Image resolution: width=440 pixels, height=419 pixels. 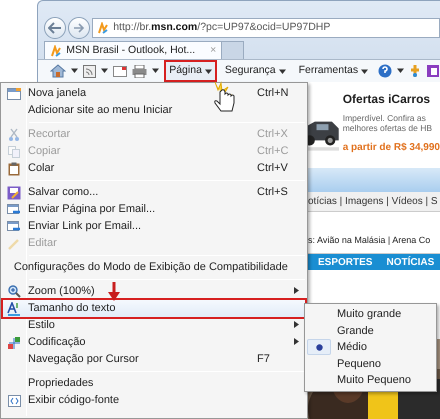 What do you see at coordinates (391, 99) in the screenshot?
I see `ad-title: Ofertas iCarros` at bounding box center [391, 99].